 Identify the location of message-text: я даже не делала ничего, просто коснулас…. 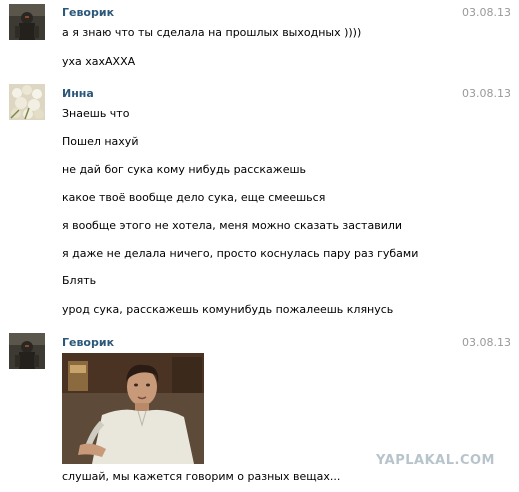
(240, 253).